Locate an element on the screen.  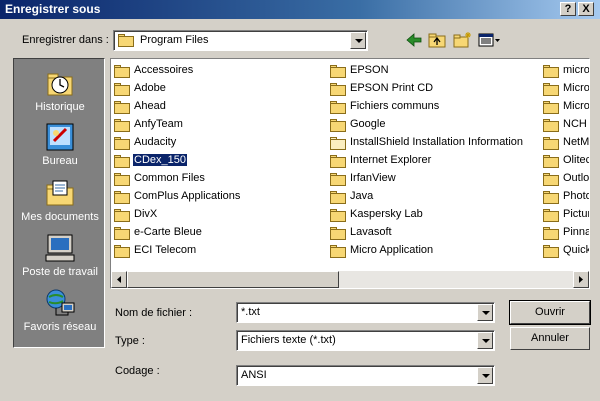
filename-label: Nom de fichier : is located at coordinates (154, 313).